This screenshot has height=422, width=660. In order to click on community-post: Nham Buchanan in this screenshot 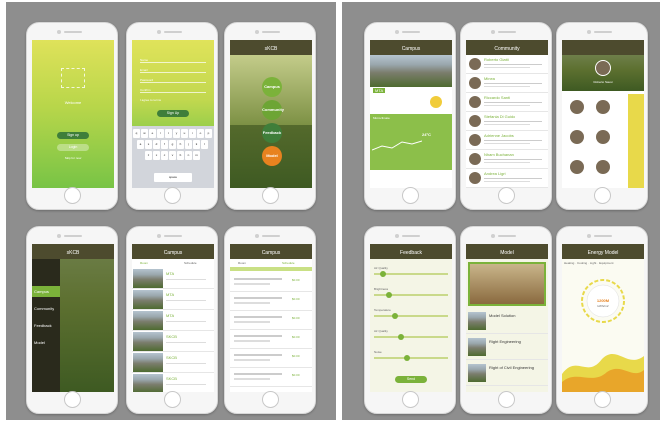, I will do `click(507, 159)`.